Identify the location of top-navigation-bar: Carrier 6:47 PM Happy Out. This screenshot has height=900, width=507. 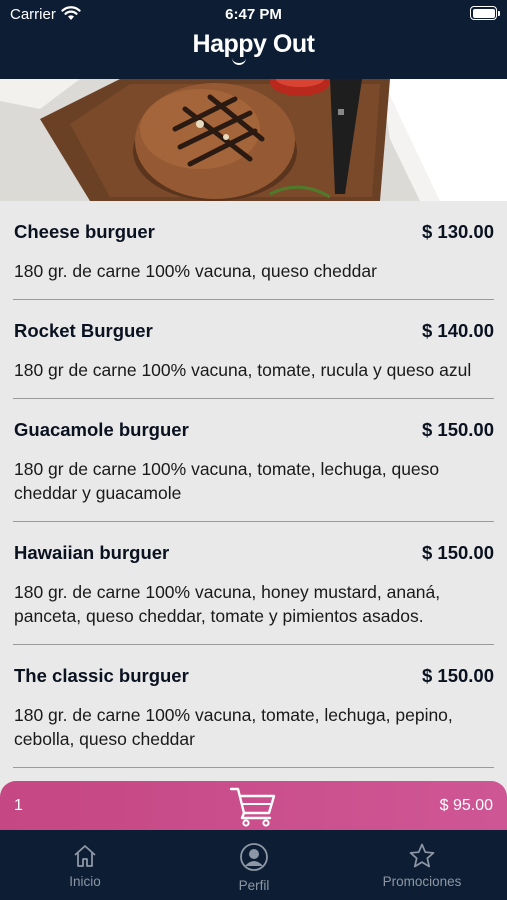
(253, 39).